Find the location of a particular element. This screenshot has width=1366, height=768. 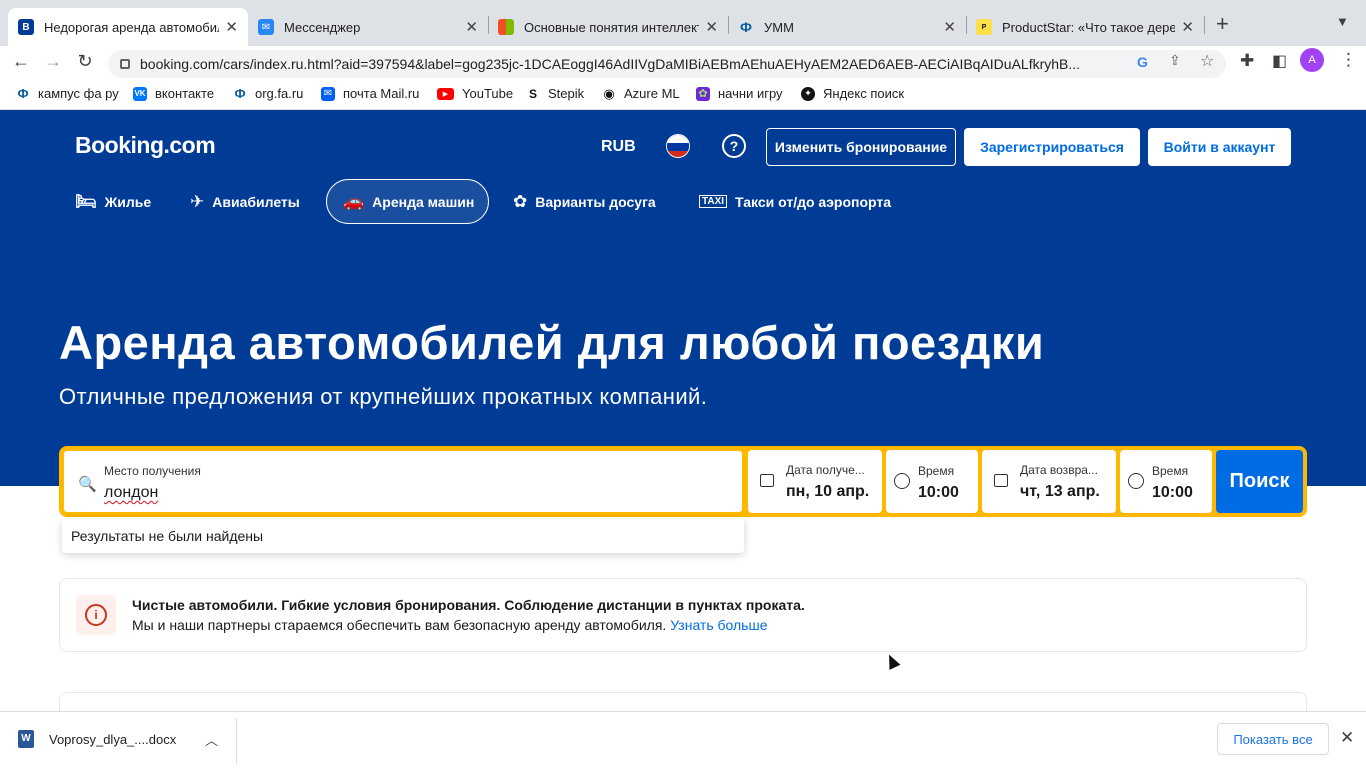

new-tab-button: + is located at coordinates (1222, 24).